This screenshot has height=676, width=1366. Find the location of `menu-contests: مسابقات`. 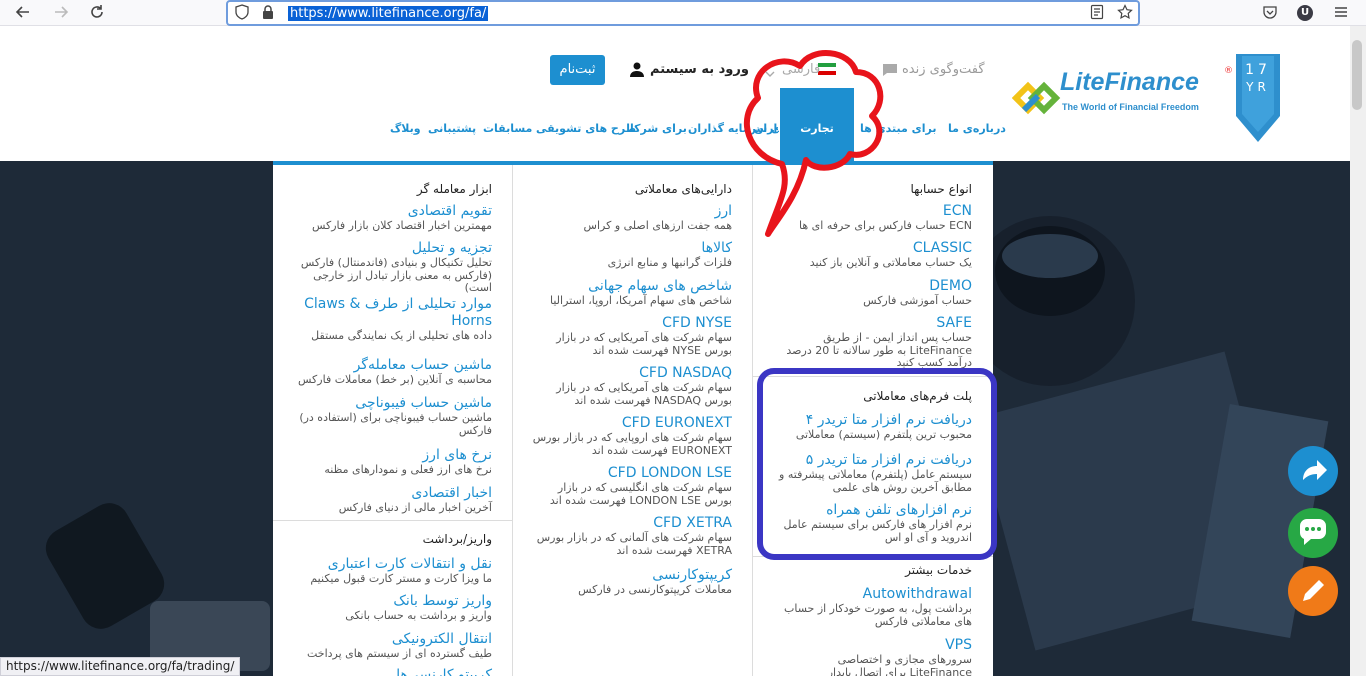

menu-contests: مسابقات is located at coordinates (507, 129).